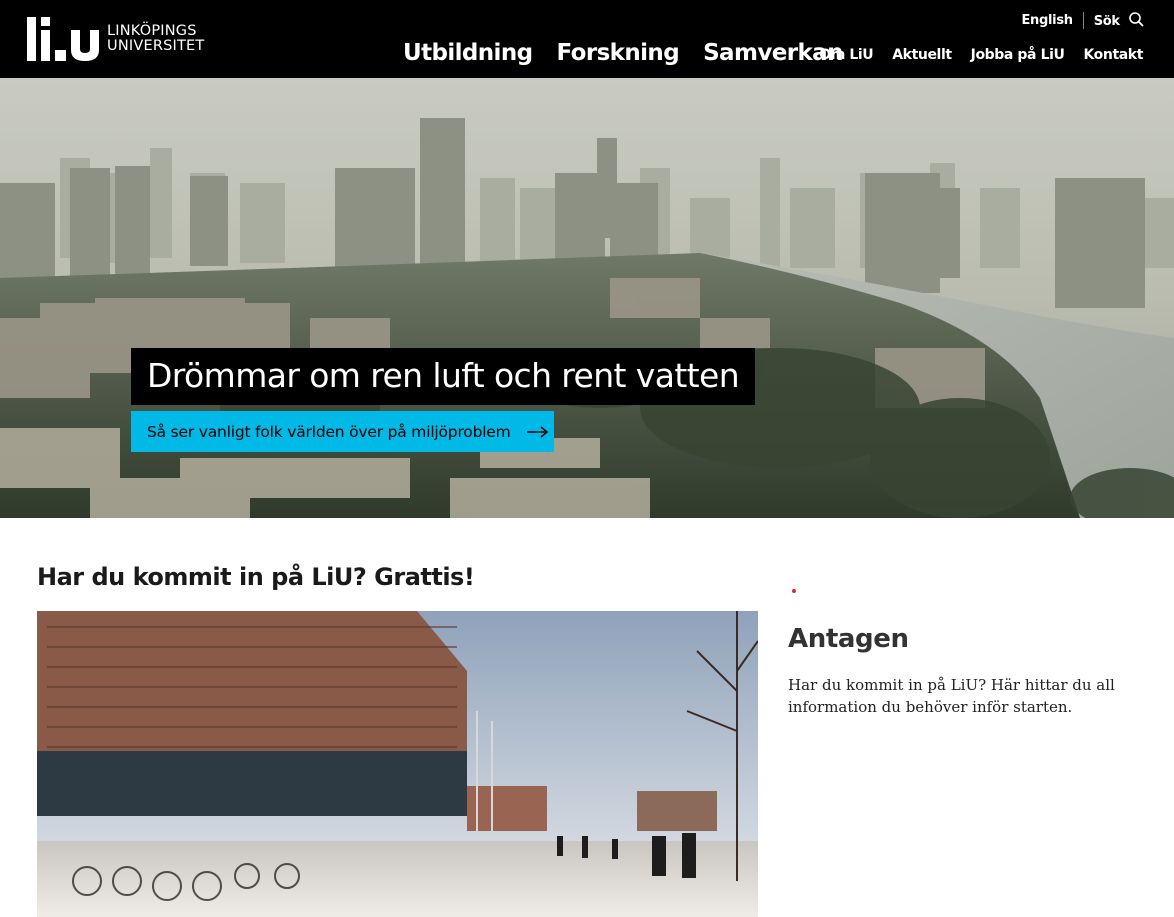 The image size is (1174, 917). I want to click on main-nav: Utbildning Forskning Samverkan, so click(623, 53).